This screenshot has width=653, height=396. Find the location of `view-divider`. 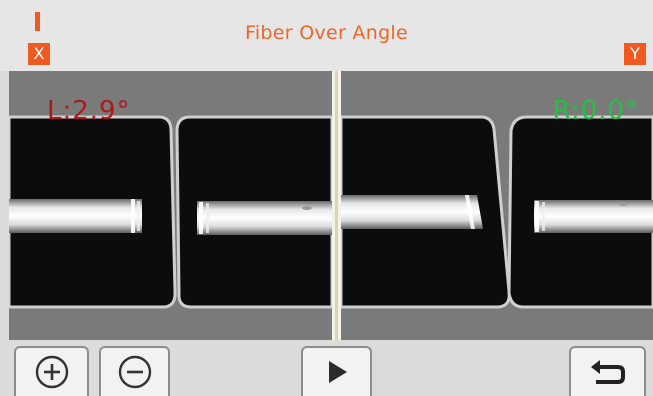

view-divider is located at coordinates (336, 205).